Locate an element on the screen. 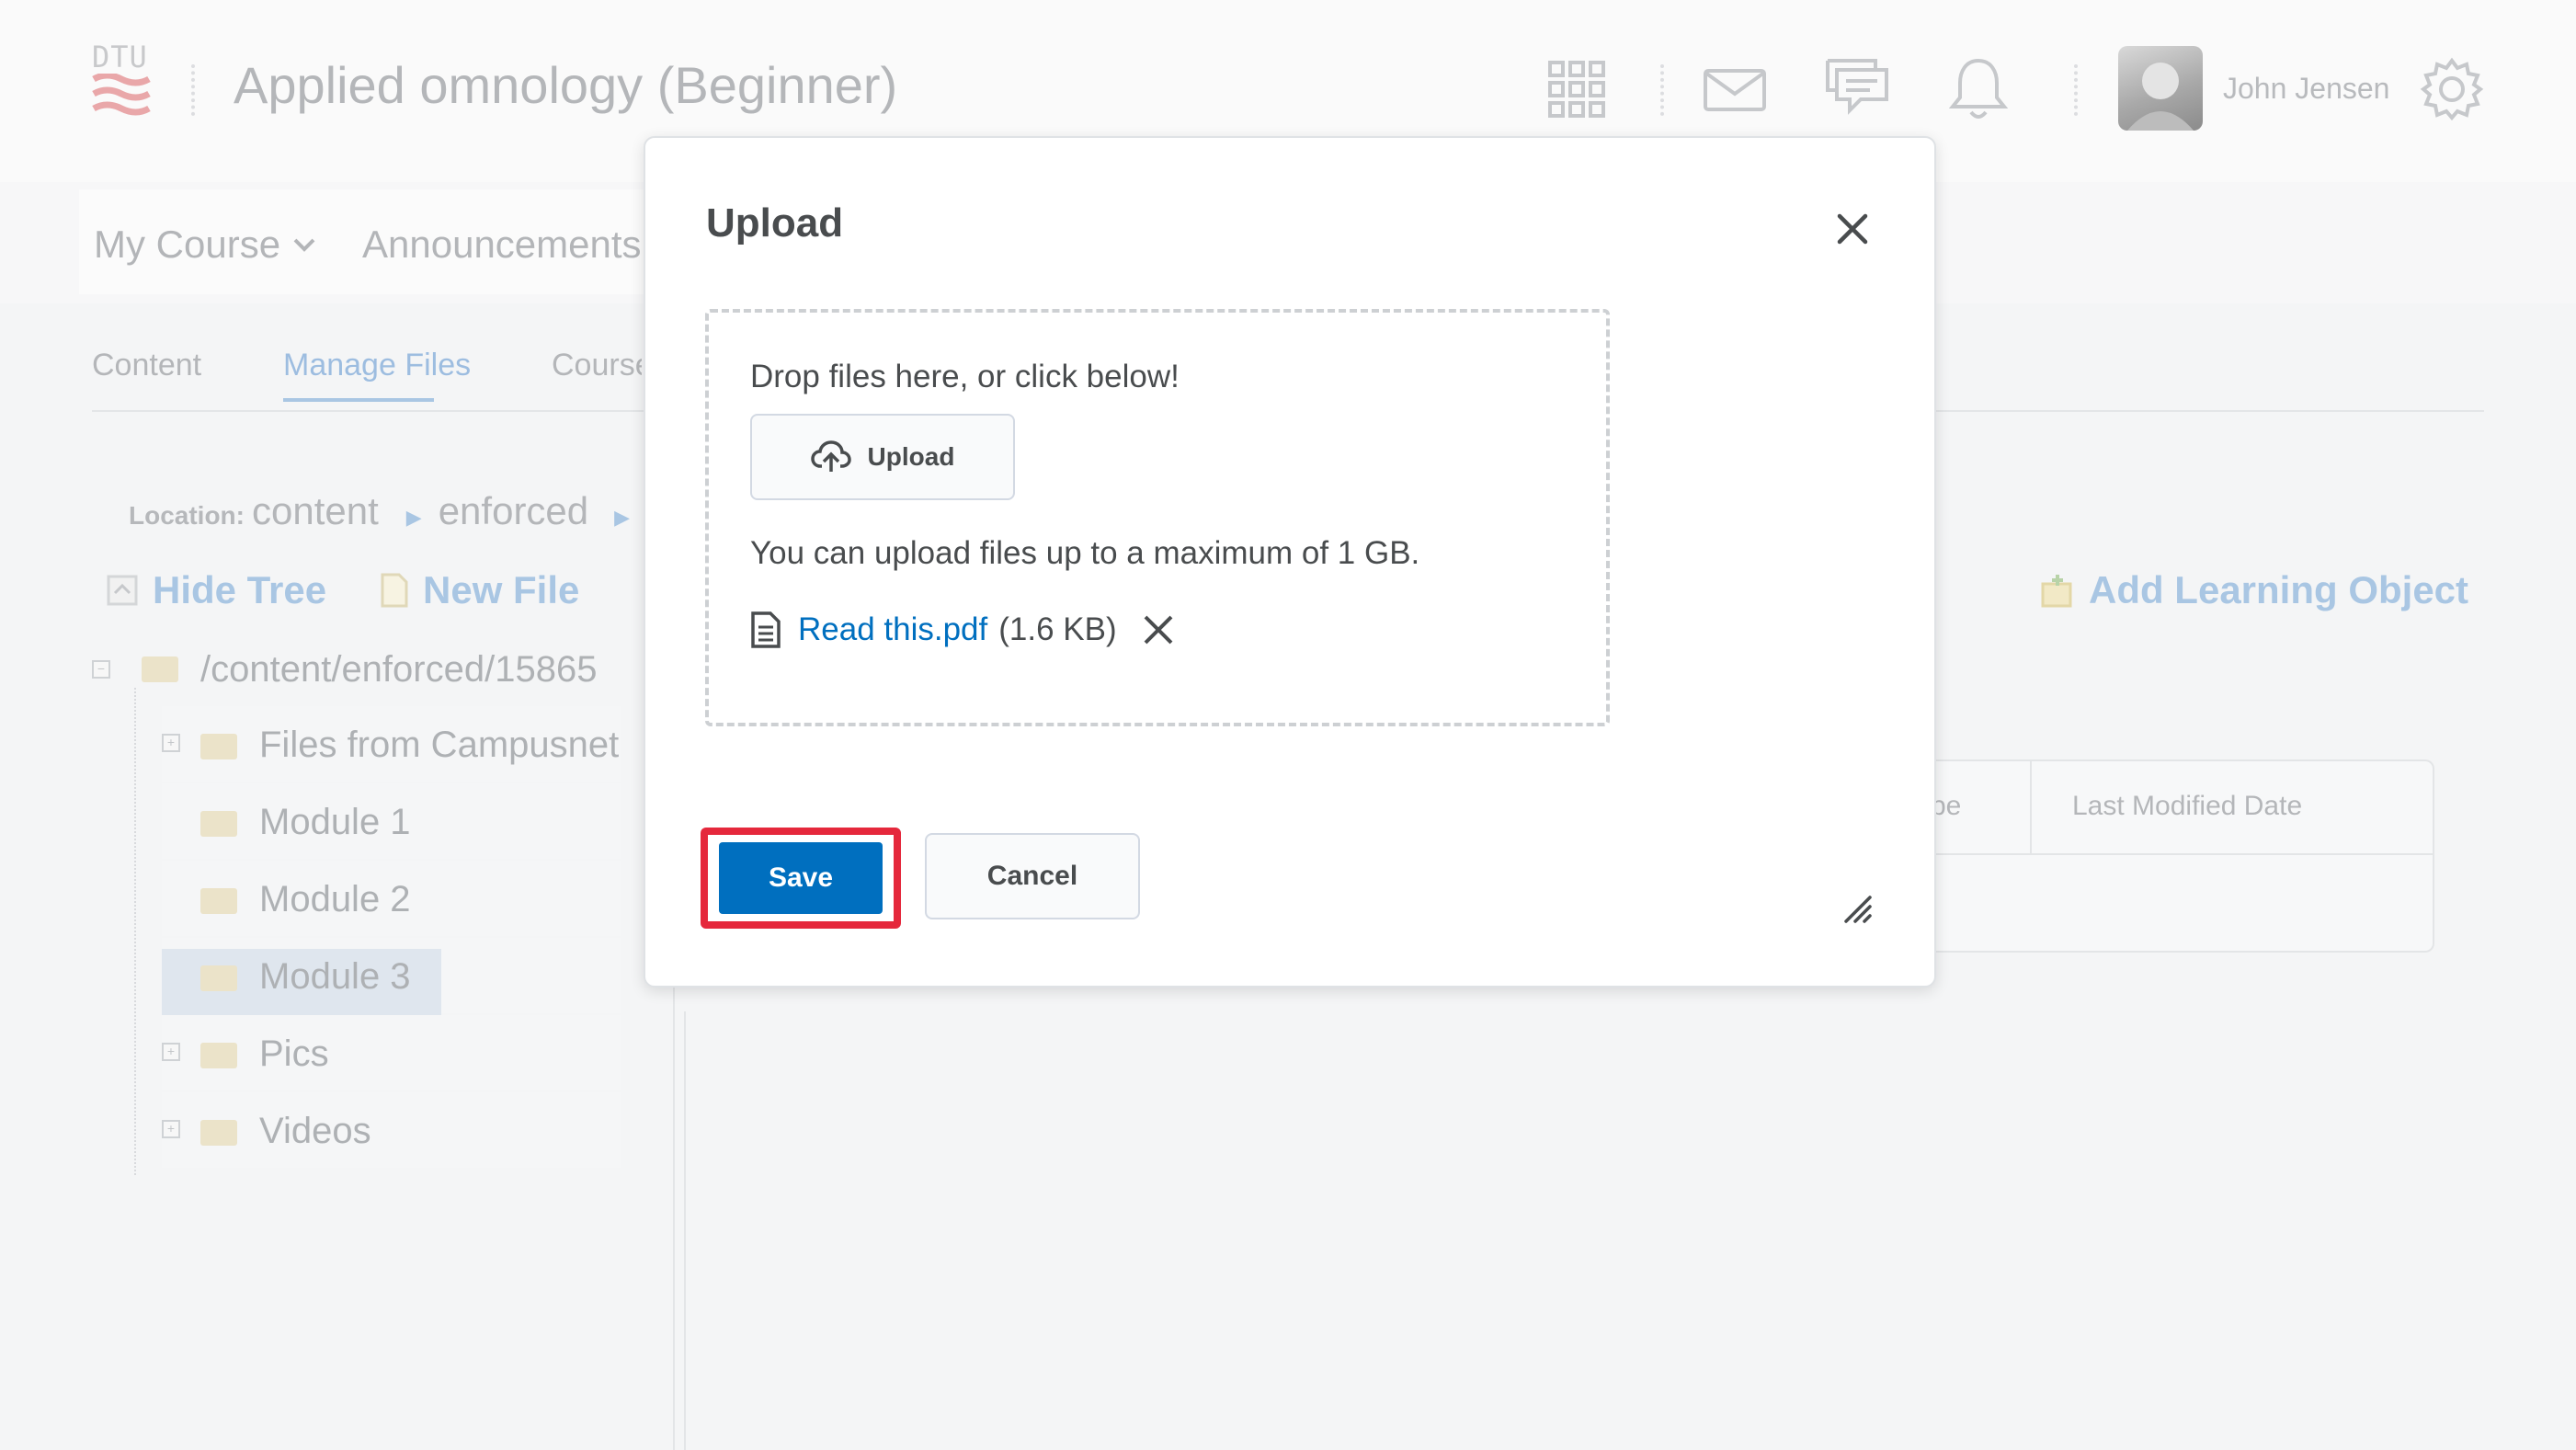 Image resolution: width=2576 pixels, height=1450 pixels. chat-icon is located at coordinates (1857, 92).